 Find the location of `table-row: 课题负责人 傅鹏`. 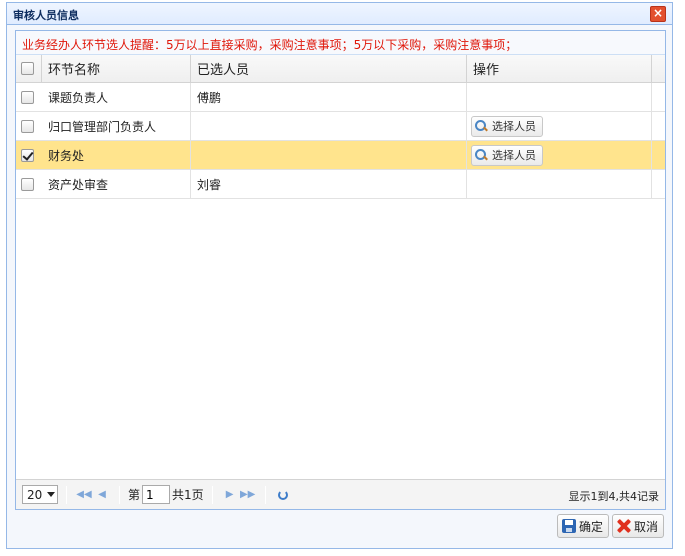

table-row: 课题负责人 傅鹏 is located at coordinates (340, 97).